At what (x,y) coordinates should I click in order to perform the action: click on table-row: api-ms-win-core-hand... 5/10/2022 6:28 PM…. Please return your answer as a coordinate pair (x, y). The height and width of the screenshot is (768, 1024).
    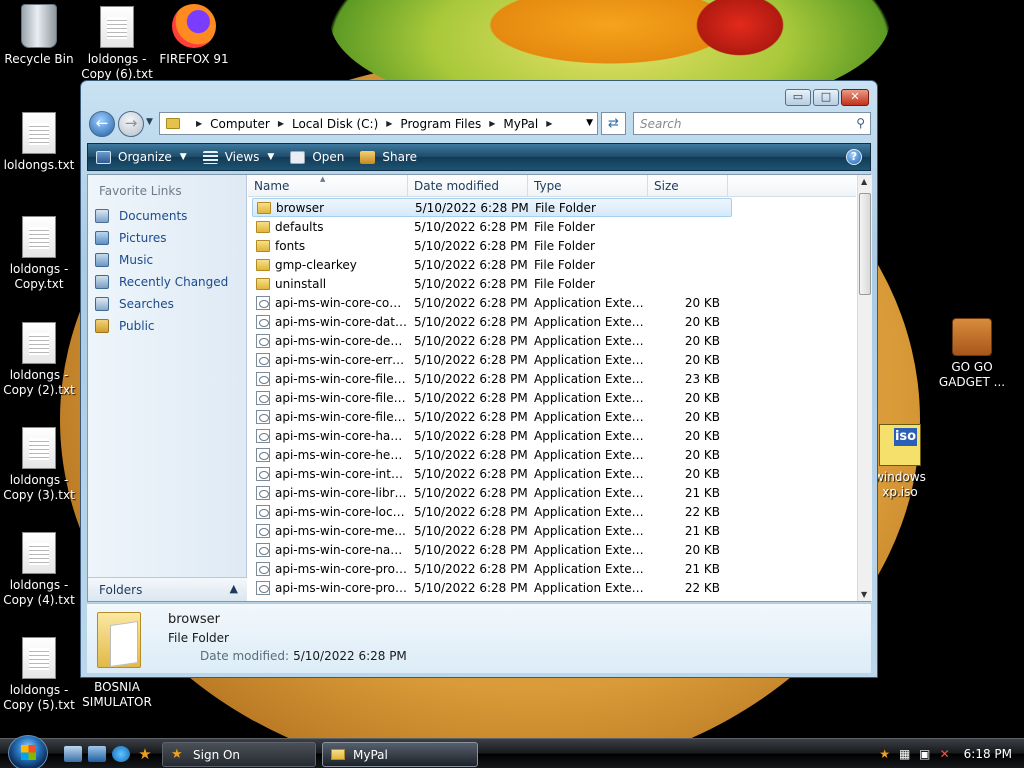
    Looking at the image, I should click on (552, 435).